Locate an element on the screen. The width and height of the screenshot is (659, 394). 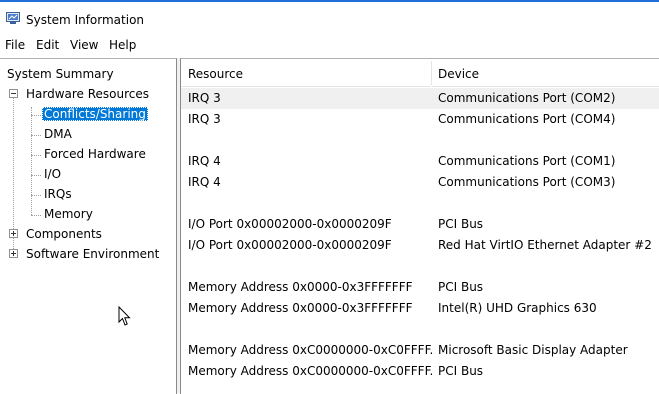
expand-software-icon is located at coordinates (13, 253).